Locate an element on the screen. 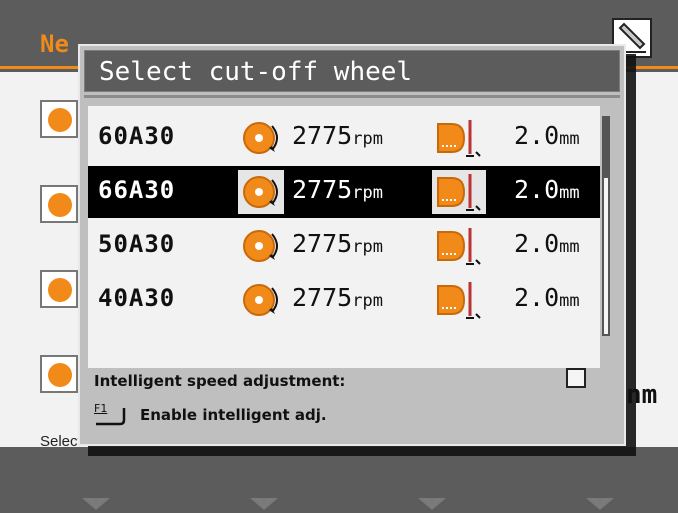 The image size is (678, 513). wheel-row: 40A30 2775rpm 2.0mm is located at coordinates (344, 300).